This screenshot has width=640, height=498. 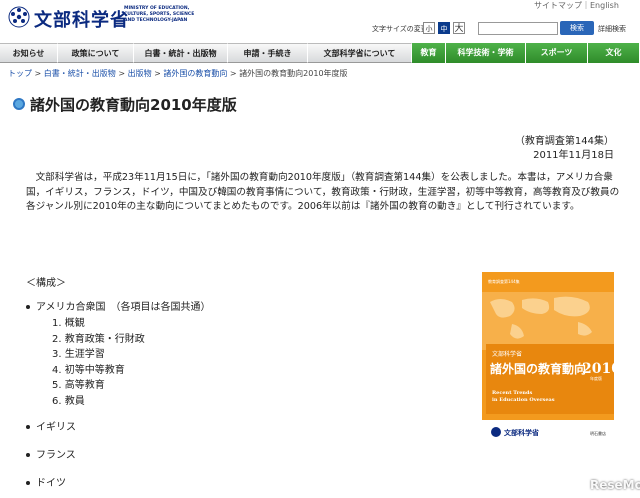 What do you see at coordinates (577, 28) in the screenshot?
I see `search-button: 検索` at bounding box center [577, 28].